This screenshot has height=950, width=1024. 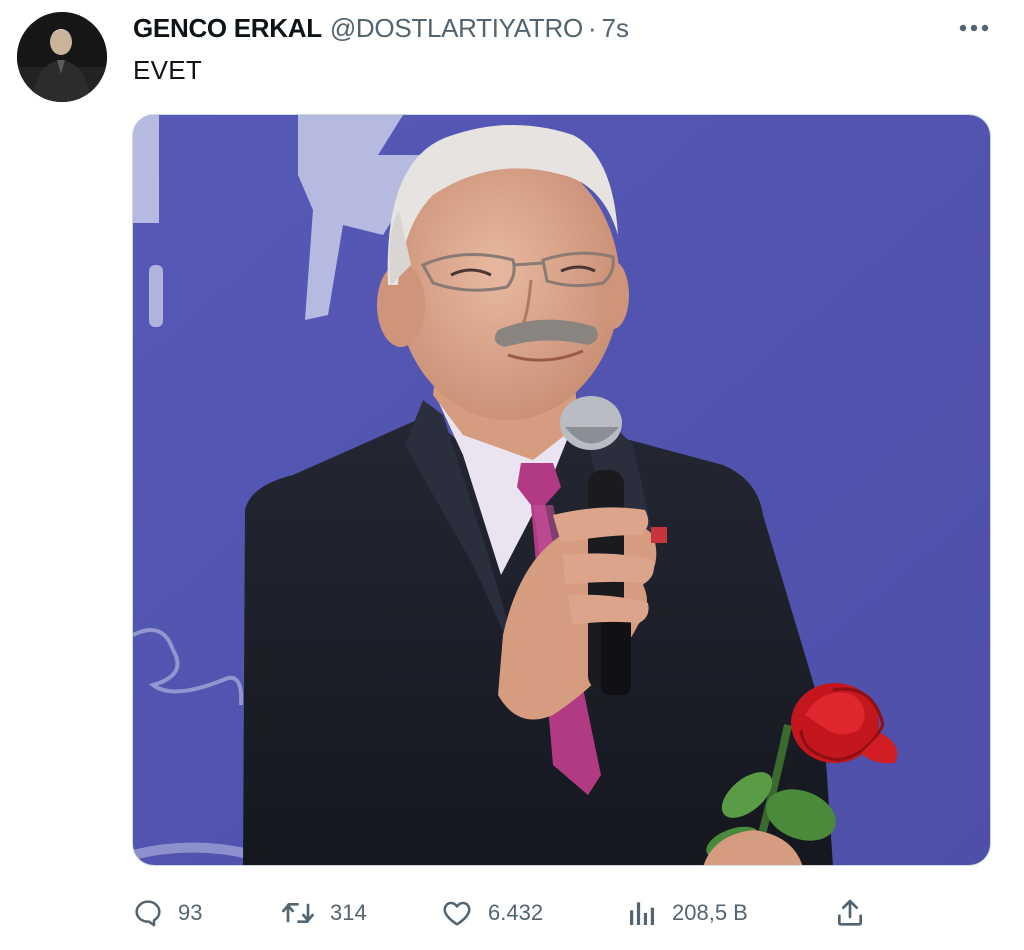 I want to click on views-button: 208,5 B, so click(x=687, y=913).